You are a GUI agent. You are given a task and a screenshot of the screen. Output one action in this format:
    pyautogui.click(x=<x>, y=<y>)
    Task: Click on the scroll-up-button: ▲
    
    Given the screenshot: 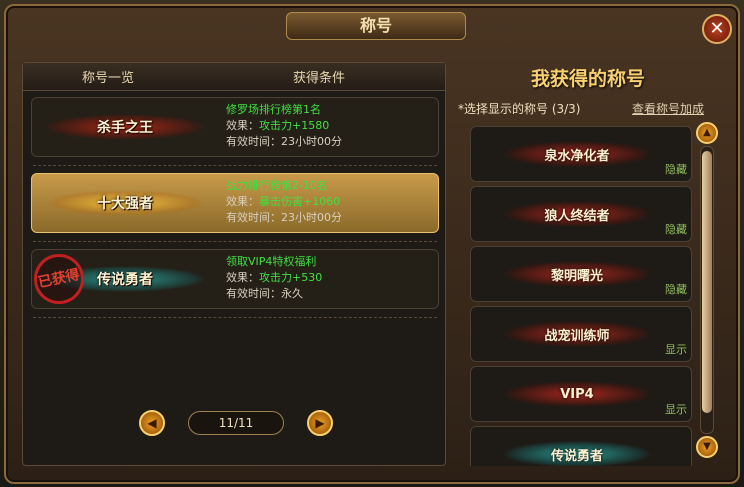 What is the action you would take?
    pyautogui.click(x=707, y=133)
    